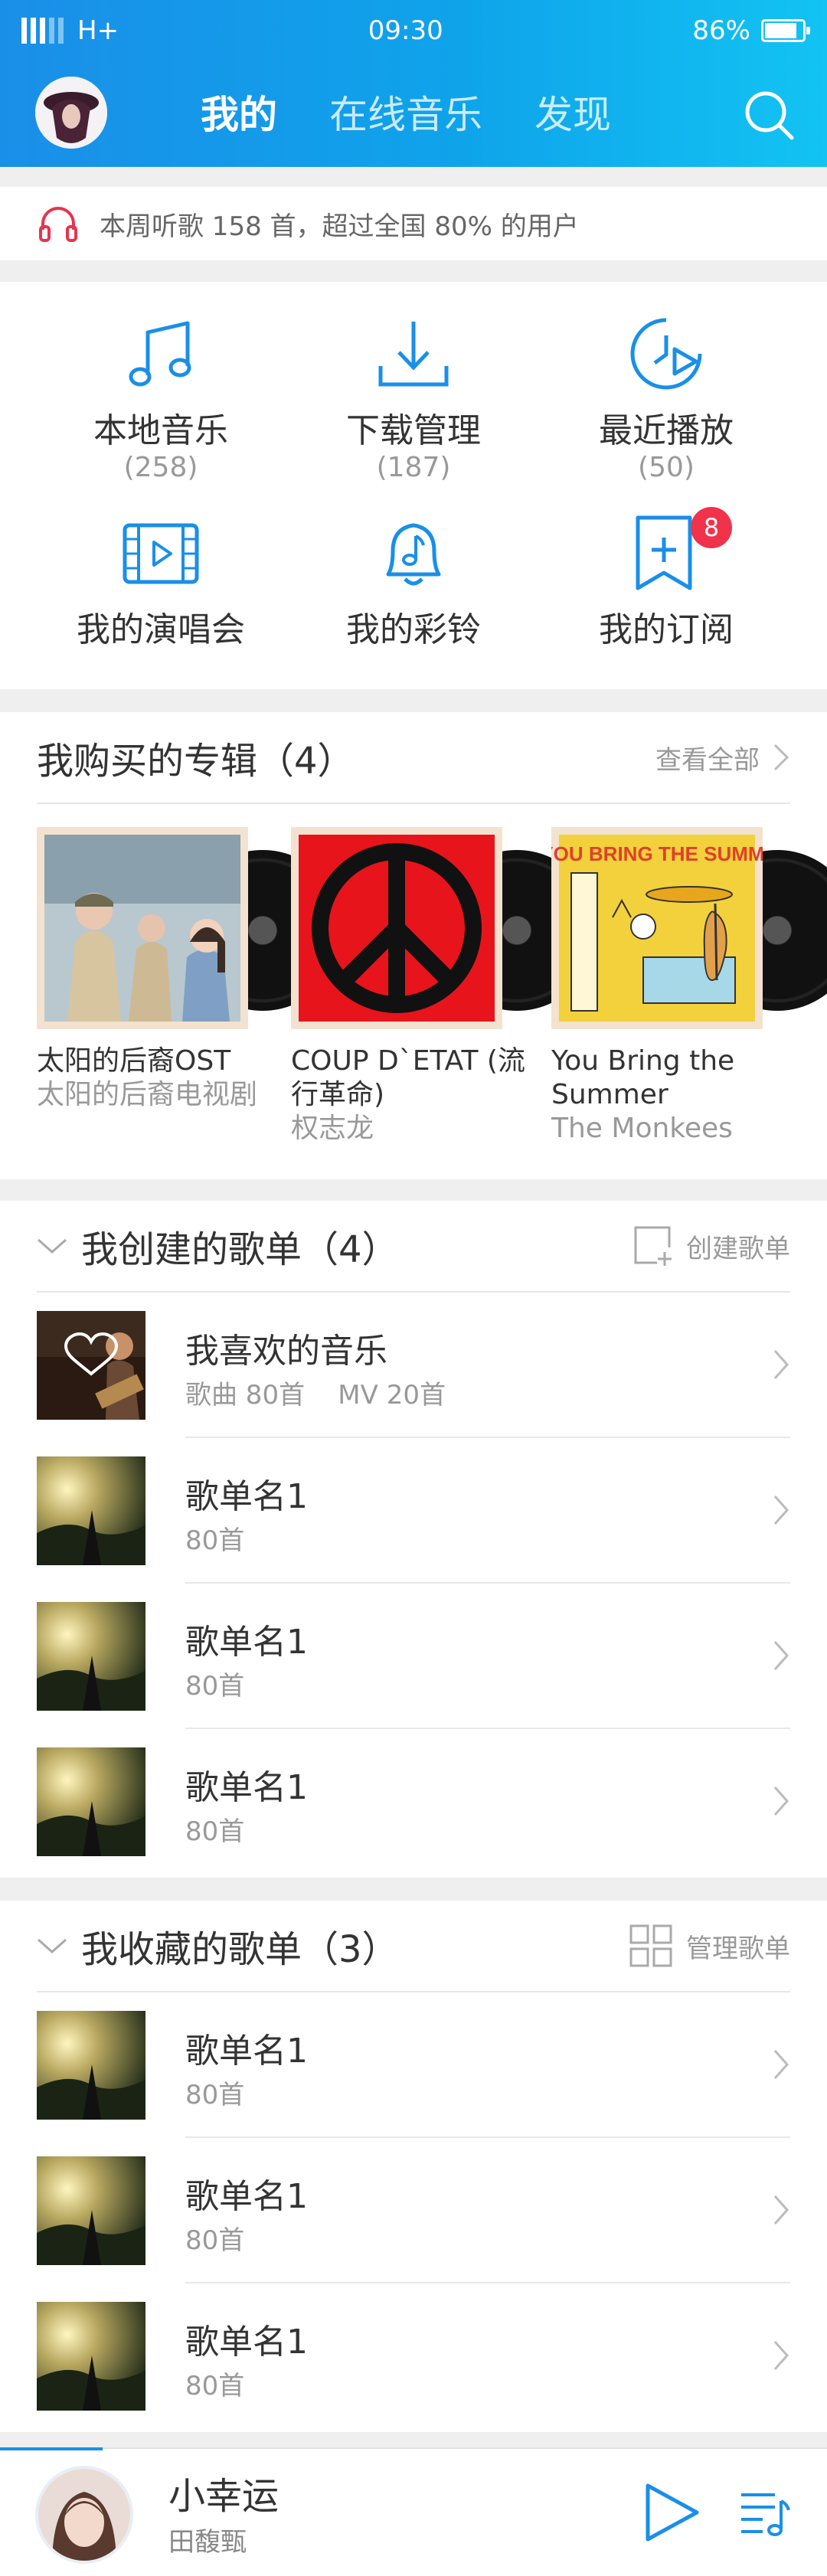 Image resolution: width=827 pixels, height=2576 pixels. What do you see at coordinates (413, 430) in the screenshot?
I see `grid-label: 下载管理` at bounding box center [413, 430].